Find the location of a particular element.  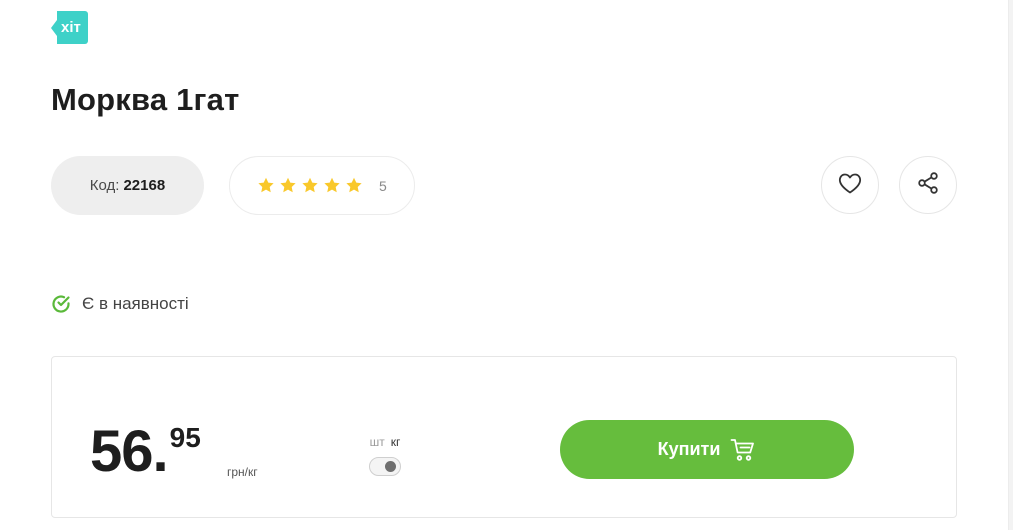

stock-status: Є в наявності is located at coordinates (120, 304).